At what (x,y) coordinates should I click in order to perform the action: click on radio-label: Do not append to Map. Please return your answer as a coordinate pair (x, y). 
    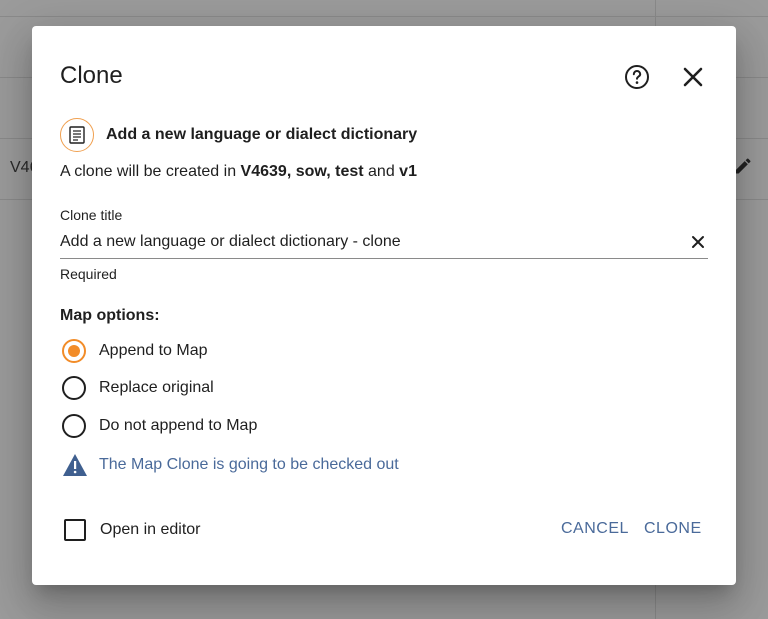
    Looking at the image, I should click on (178, 425).